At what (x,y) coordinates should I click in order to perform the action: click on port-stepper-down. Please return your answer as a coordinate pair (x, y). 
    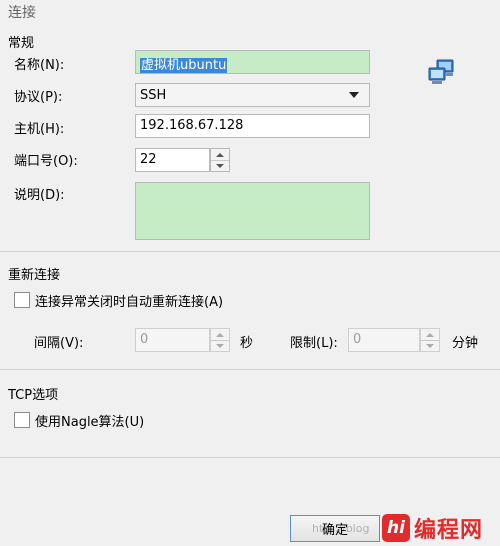
    Looking at the image, I should click on (220, 165).